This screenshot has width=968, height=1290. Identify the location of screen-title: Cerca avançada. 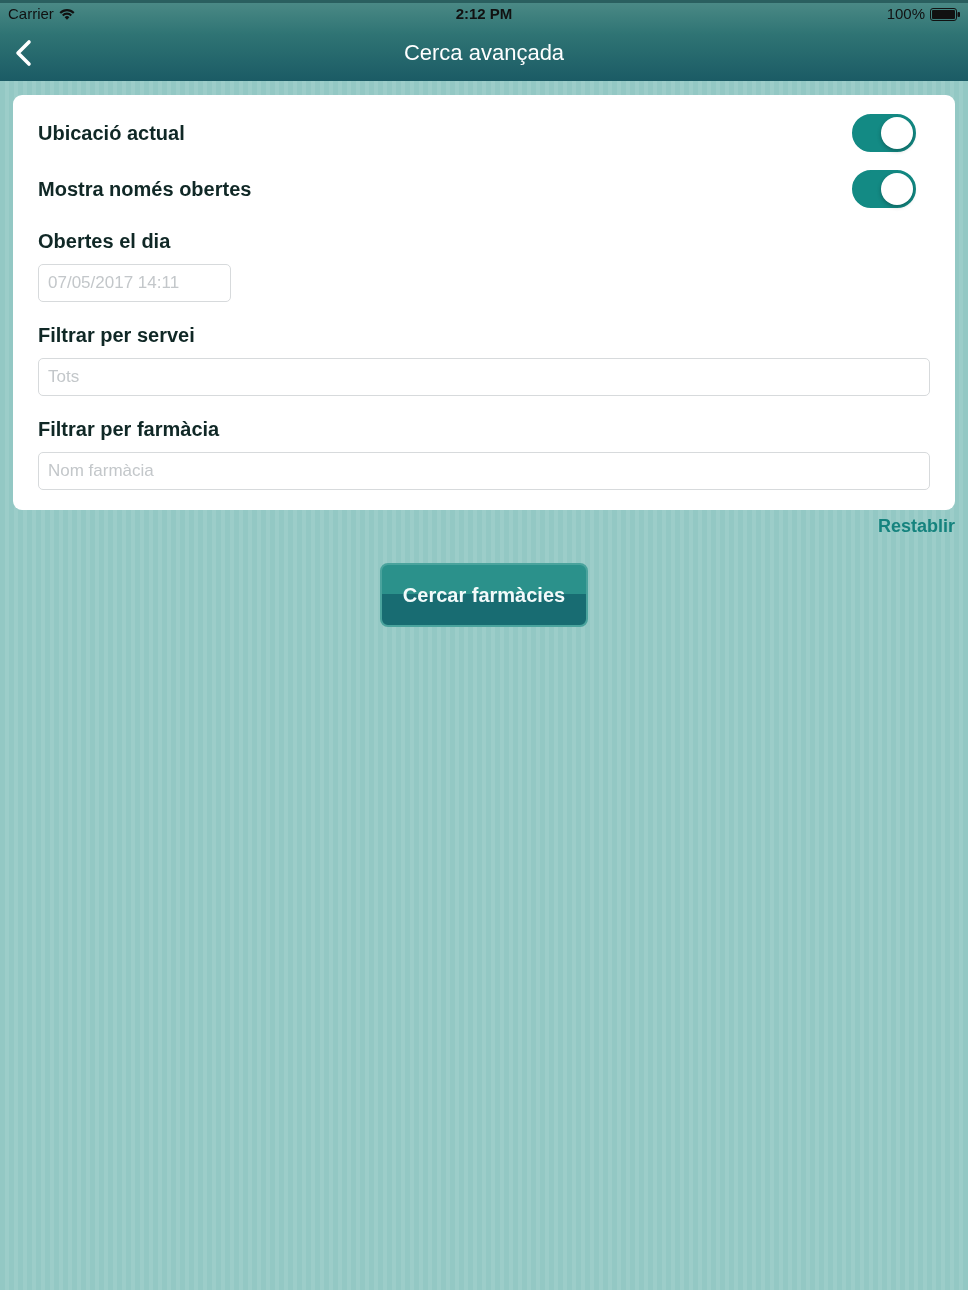
(484, 53).